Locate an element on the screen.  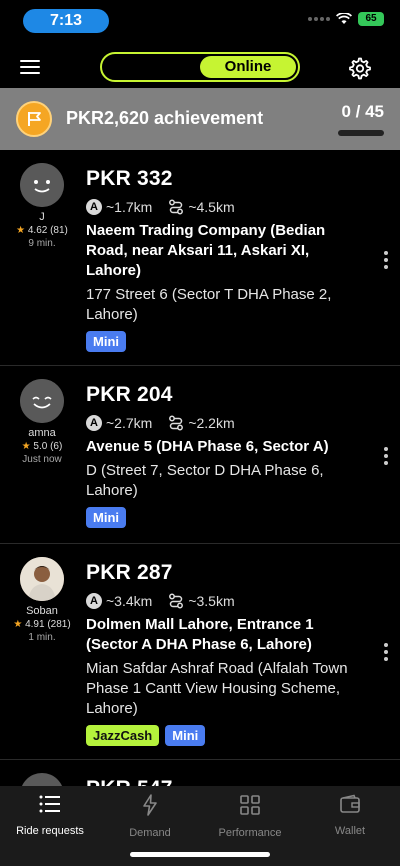
signal-icon is located at coordinates (319, 19).